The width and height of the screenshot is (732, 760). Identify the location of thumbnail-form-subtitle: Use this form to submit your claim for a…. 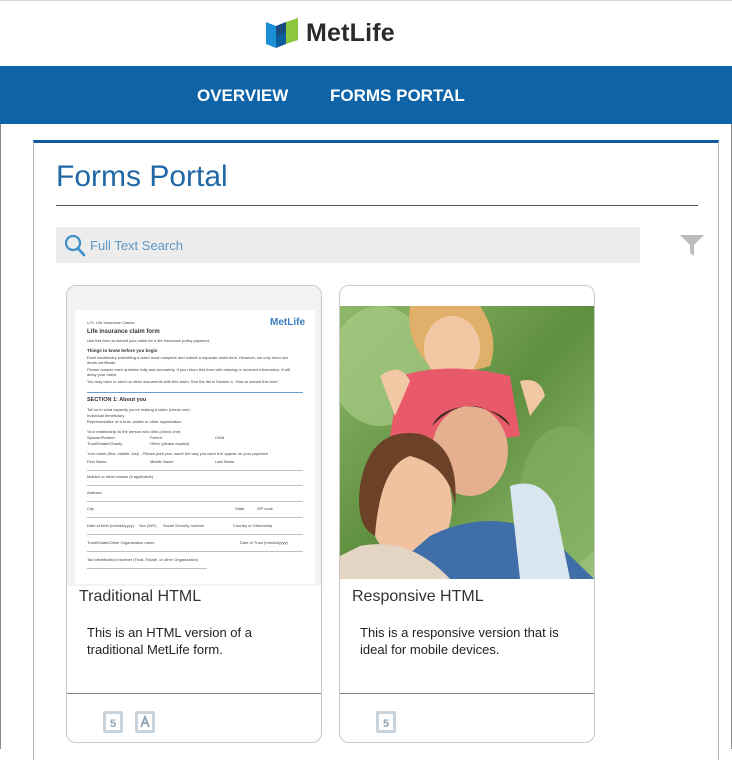
(148, 340).